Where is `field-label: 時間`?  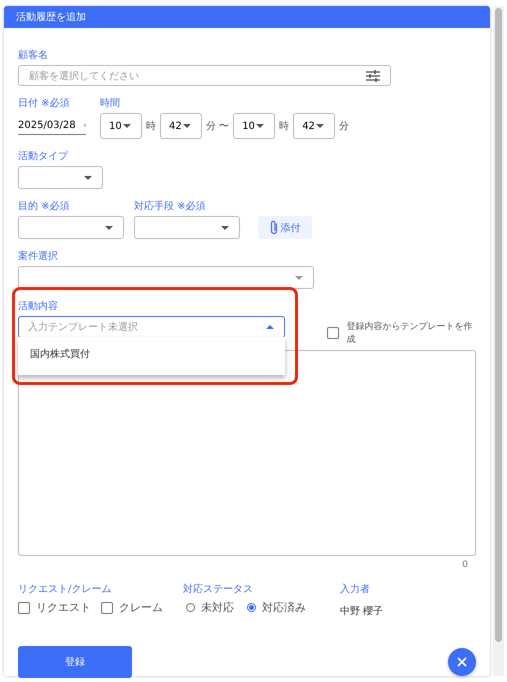
field-label: 時間 is located at coordinates (110, 104).